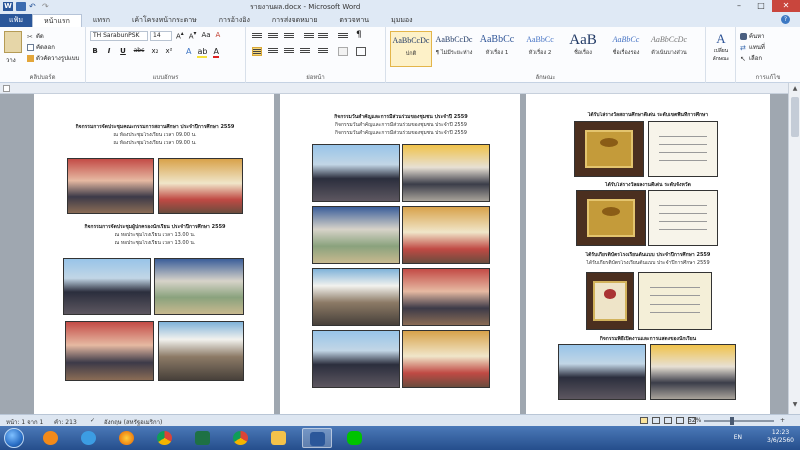  Describe the element at coordinates (8, 6) in the screenshot. I see `word-app-icon: W` at that location.